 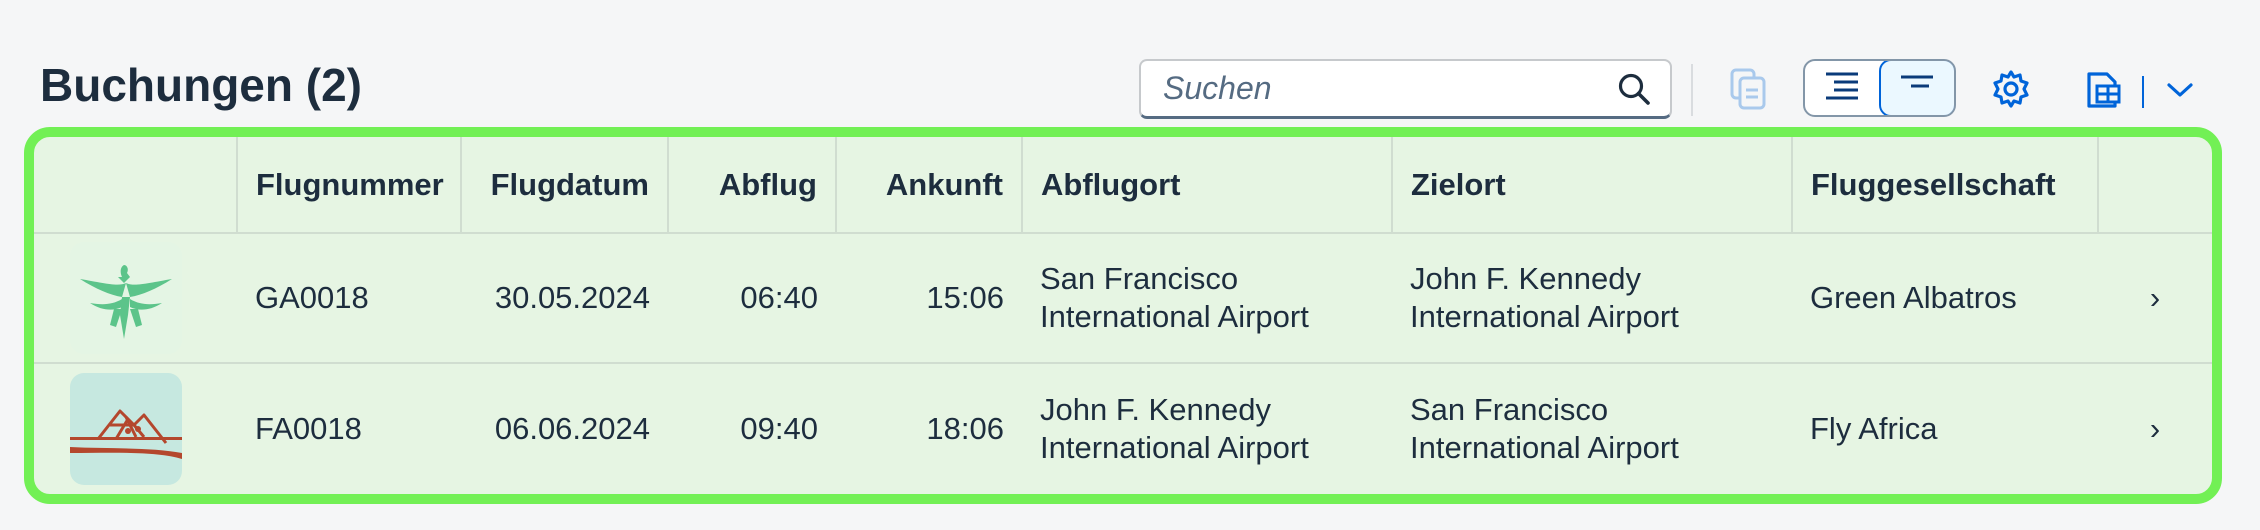 I want to click on toolbar-separator, so click(x=1692, y=90).